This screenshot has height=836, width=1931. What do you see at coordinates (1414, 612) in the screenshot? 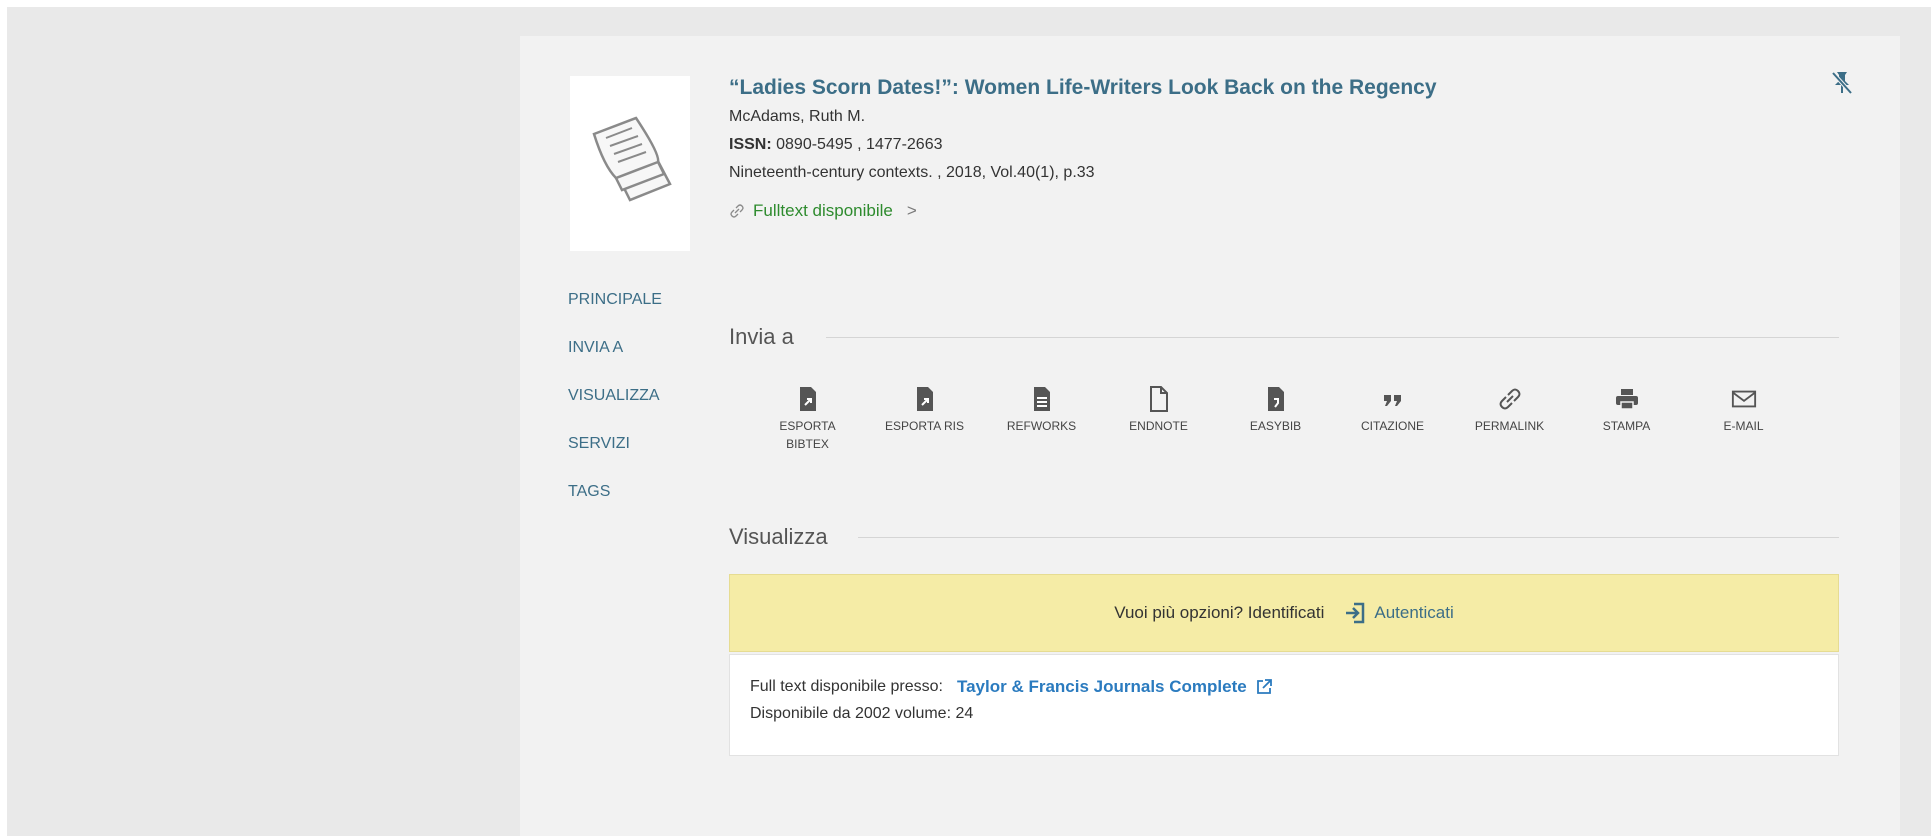
I see `login-link-label: Autenticati` at bounding box center [1414, 612].